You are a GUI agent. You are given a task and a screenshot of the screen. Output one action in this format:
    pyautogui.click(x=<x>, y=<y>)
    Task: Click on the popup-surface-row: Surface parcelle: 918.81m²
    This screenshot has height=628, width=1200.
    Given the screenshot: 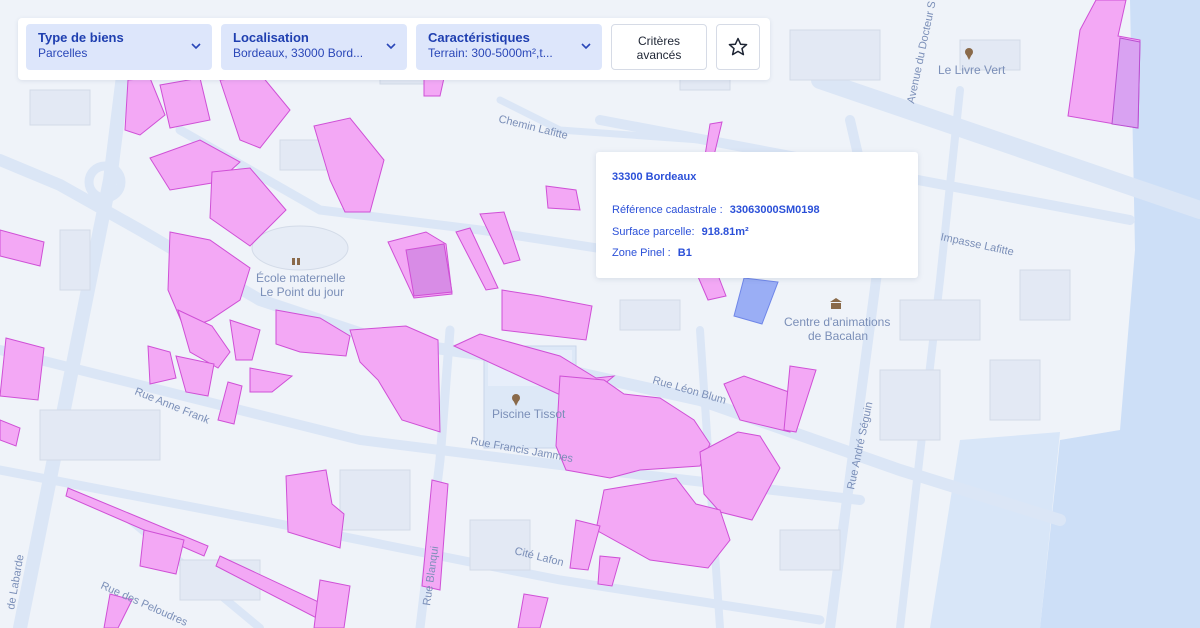 What is the action you would take?
    pyautogui.click(x=680, y=232)
    